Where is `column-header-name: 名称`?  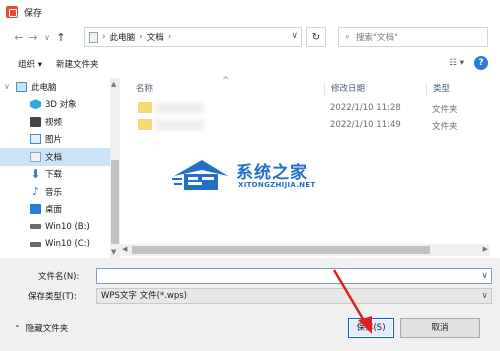 column-header-name: 名称 is located at coordinates (144, 88).